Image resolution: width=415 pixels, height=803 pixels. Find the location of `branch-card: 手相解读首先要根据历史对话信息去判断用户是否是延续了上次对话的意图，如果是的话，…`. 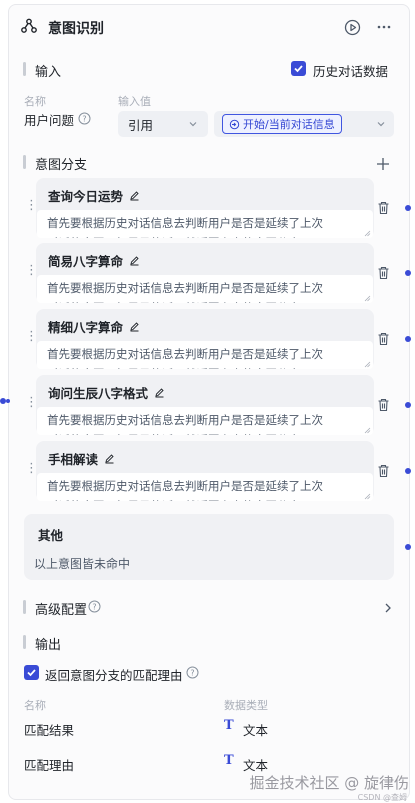

branch-card: 手相解读首先要根据历史对话信息去判断用户是否是延续了上次对话的意图，如果是的话，… is located at coordinates (205, 471).